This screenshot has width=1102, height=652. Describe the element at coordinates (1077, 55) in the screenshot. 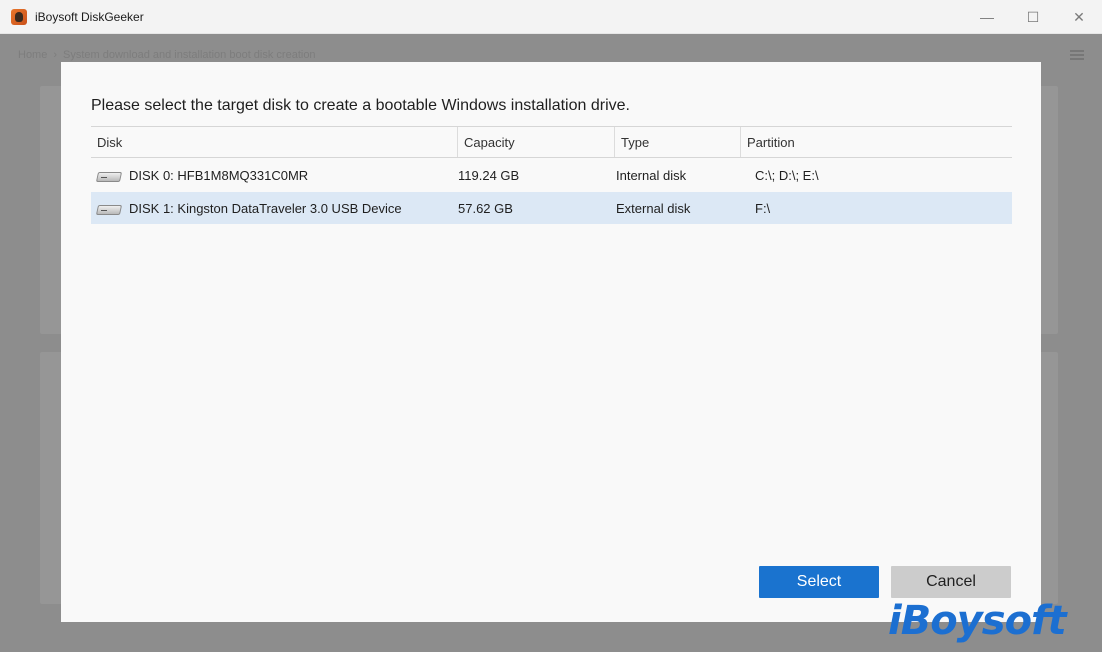

I see `menu-icon` at that location.